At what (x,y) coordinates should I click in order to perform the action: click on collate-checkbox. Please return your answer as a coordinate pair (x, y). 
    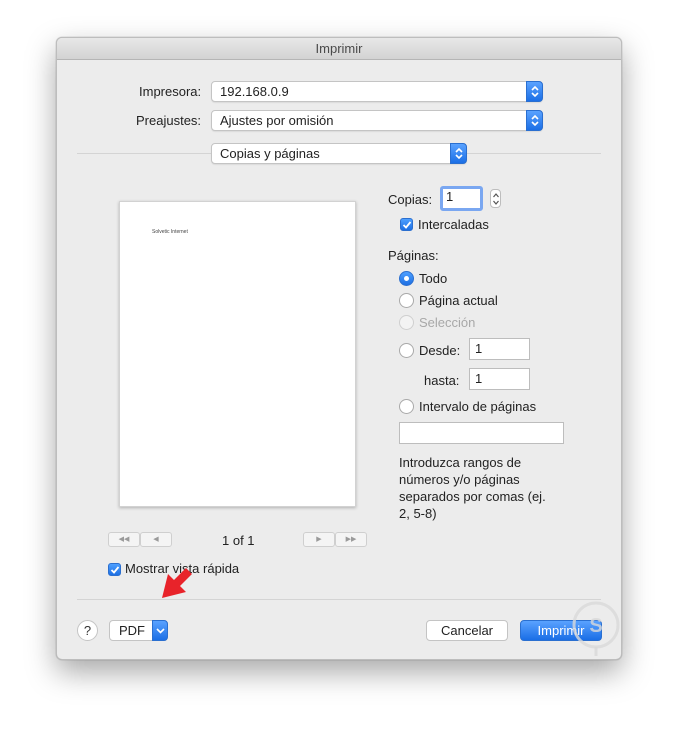
    Looking at the image, I should click on (406, 224).